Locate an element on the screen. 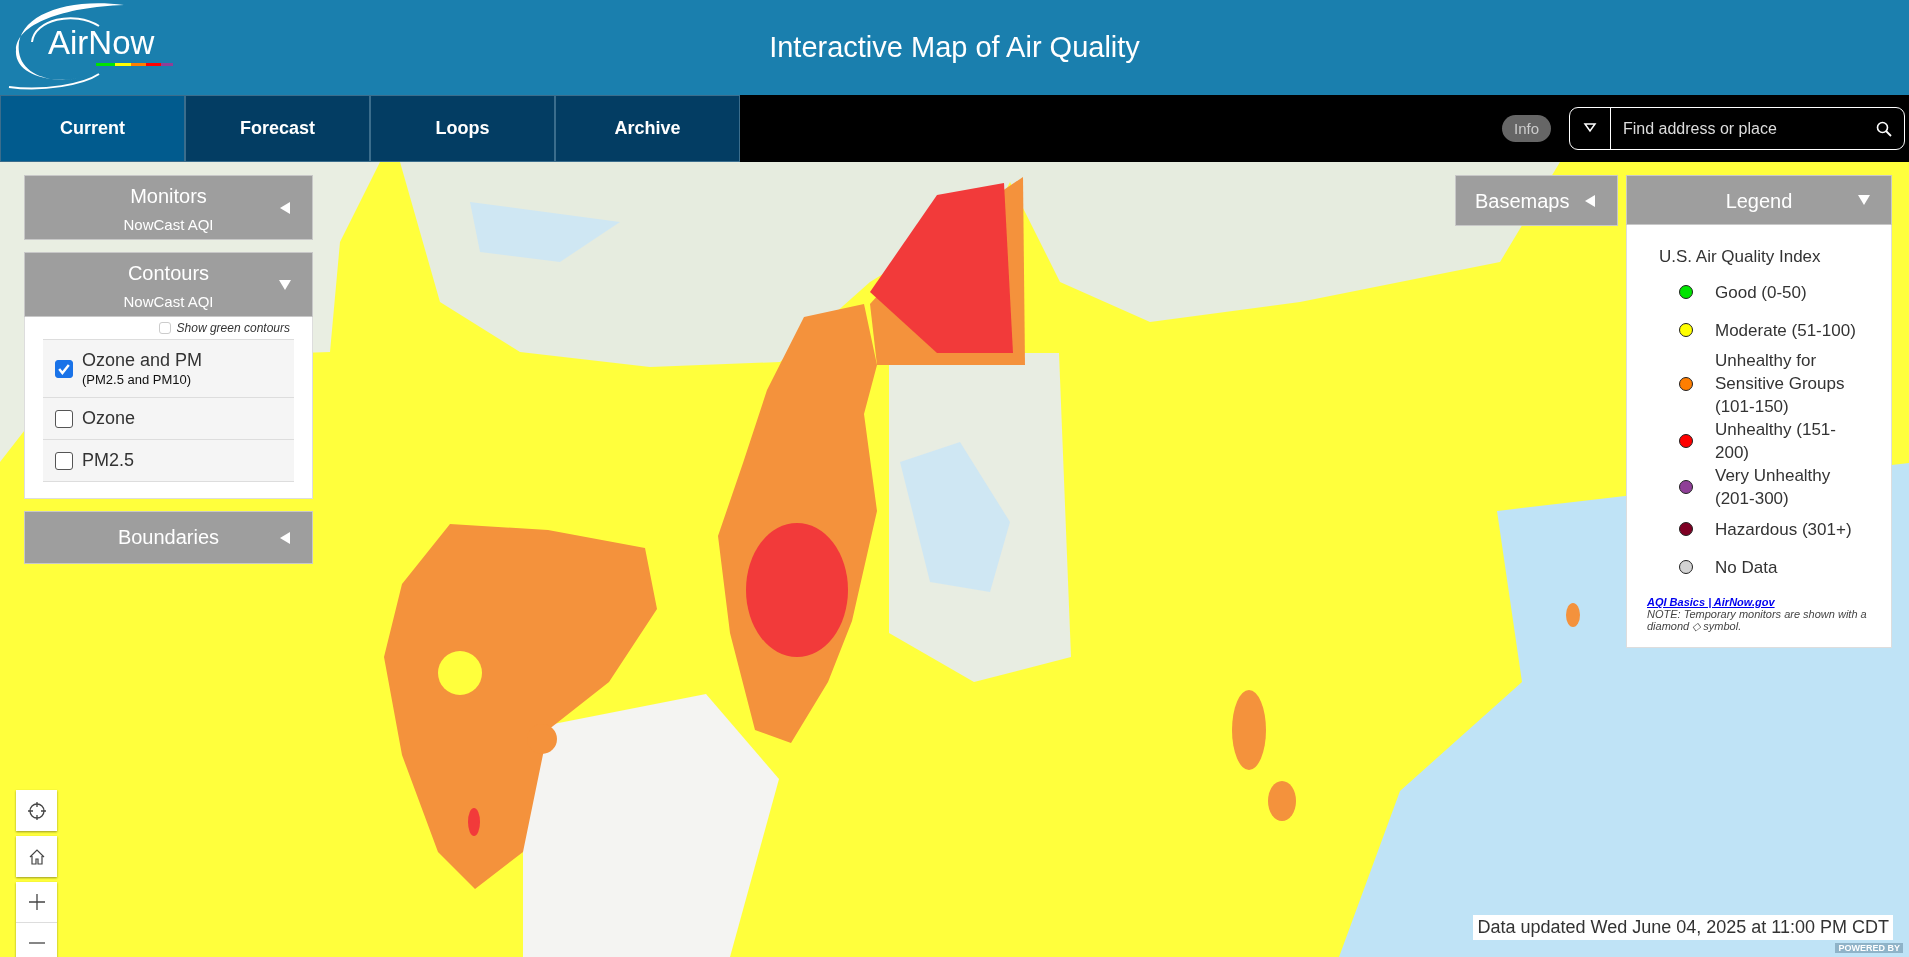  home-button is located at coordinates (36, 856).